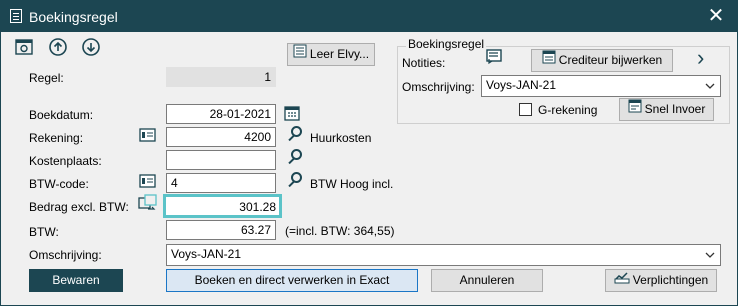  Describe the element at coordinates (221, 114) in the screenshot. I see `boekdatum-field: 28-01-2021` at that location.